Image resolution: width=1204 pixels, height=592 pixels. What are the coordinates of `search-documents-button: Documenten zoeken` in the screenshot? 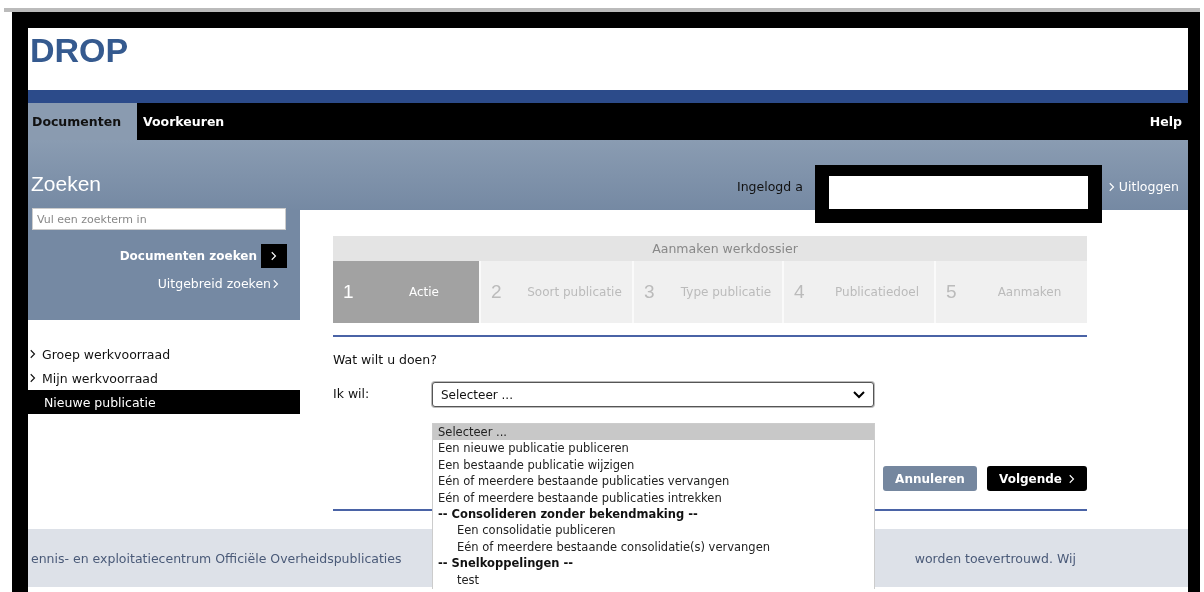 It's located at (203, 256).